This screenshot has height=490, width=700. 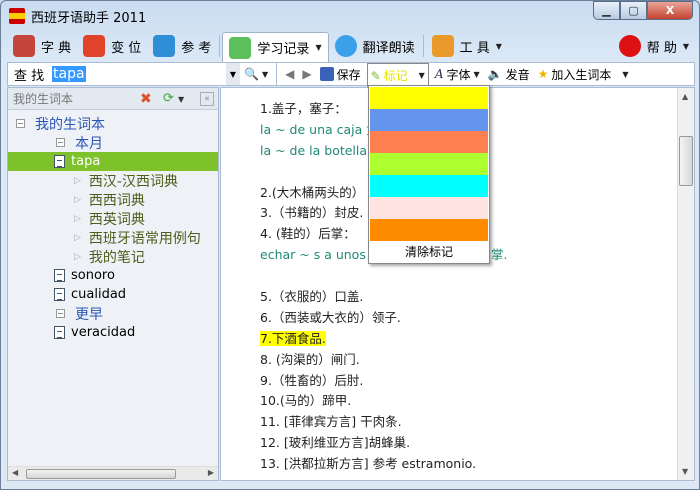 I want to click on arrow-right-icon: ▶, so click(x=307, y=74).